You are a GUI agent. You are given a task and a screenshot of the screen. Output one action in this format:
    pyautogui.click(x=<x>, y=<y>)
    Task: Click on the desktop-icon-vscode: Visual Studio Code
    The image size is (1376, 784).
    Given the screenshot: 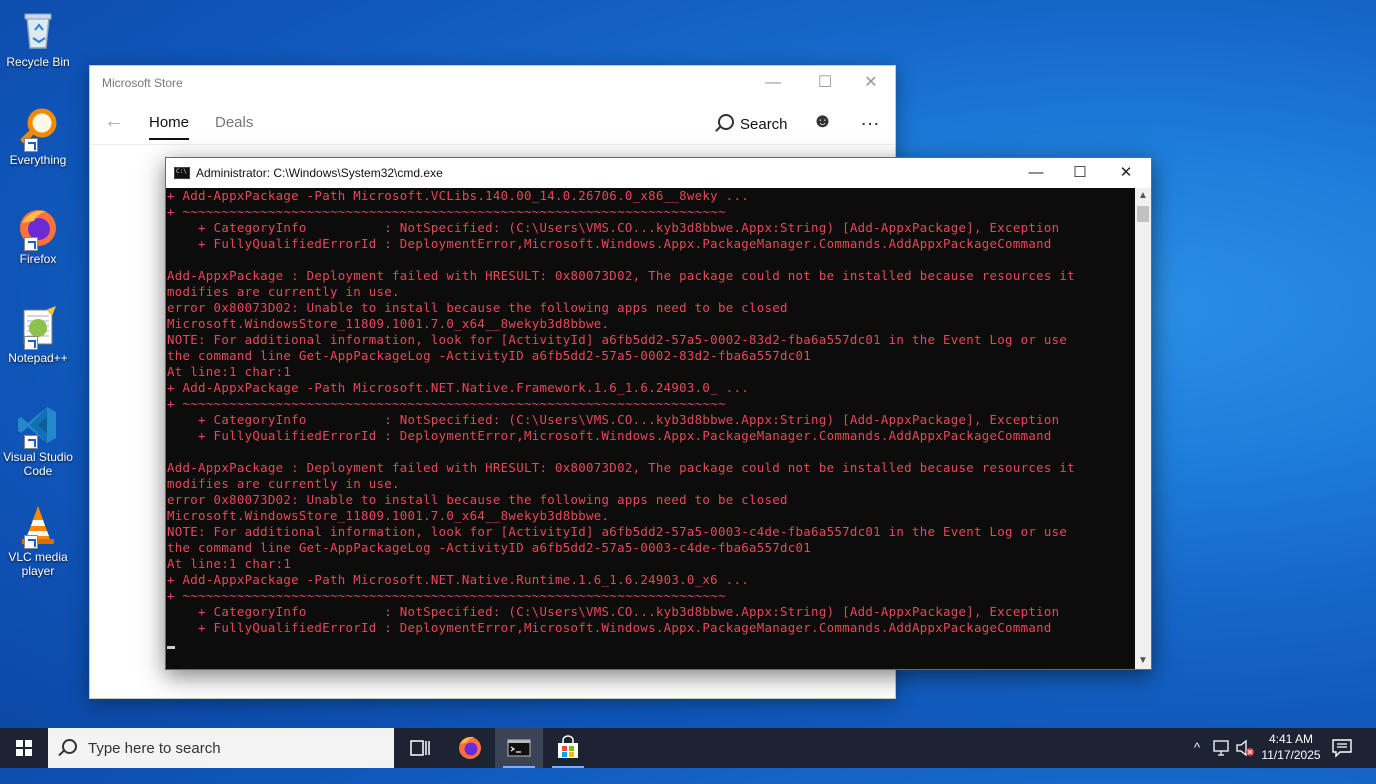 What is the action you would take?
    pyautogui.click(x=38, y=440)
    